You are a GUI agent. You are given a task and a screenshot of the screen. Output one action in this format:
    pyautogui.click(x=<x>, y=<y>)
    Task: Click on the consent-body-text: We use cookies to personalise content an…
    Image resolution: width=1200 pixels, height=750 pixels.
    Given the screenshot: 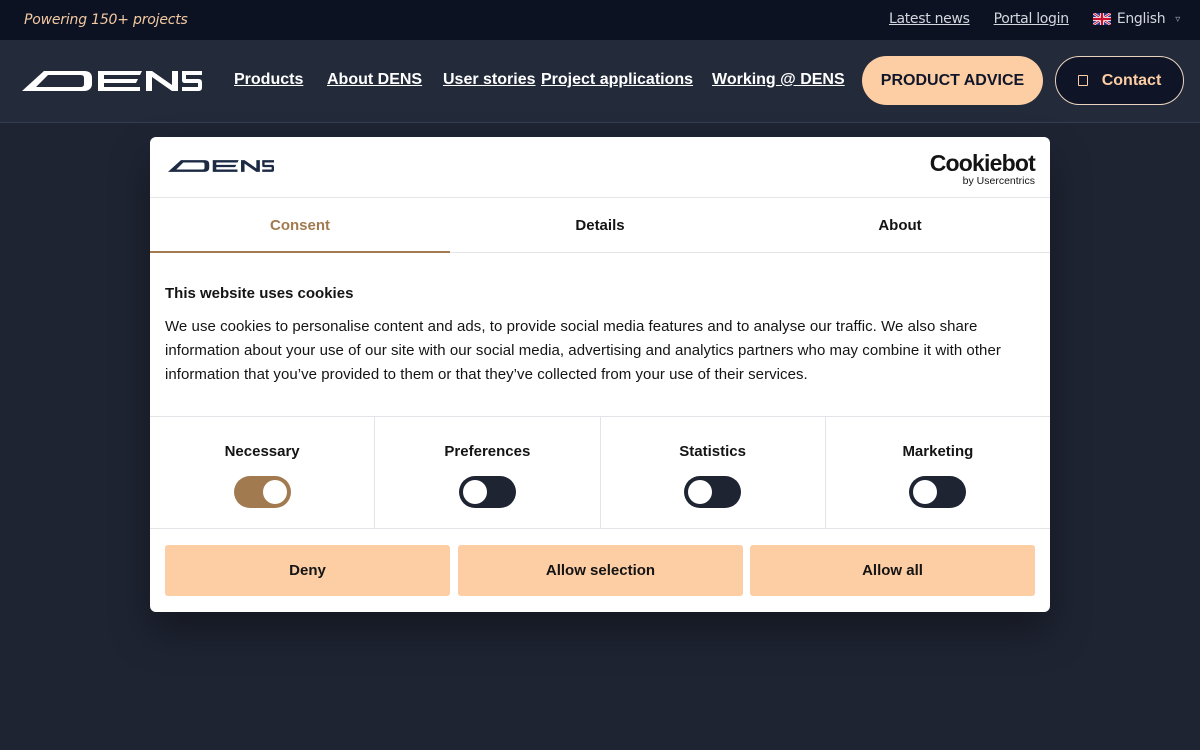 What is the action you would take?
    pyautogui.click(x=583, y=350)
    